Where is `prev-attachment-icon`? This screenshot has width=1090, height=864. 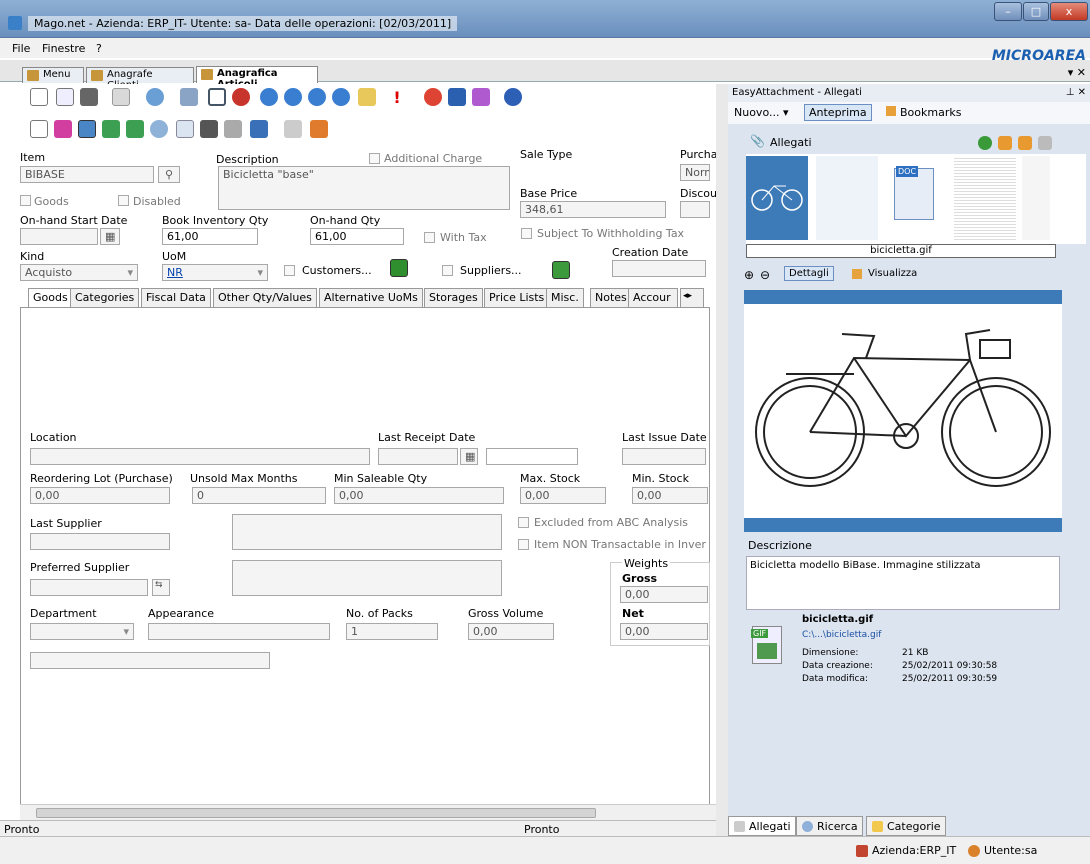
prev-attachment-icon is located at coordinates (1005, 143).